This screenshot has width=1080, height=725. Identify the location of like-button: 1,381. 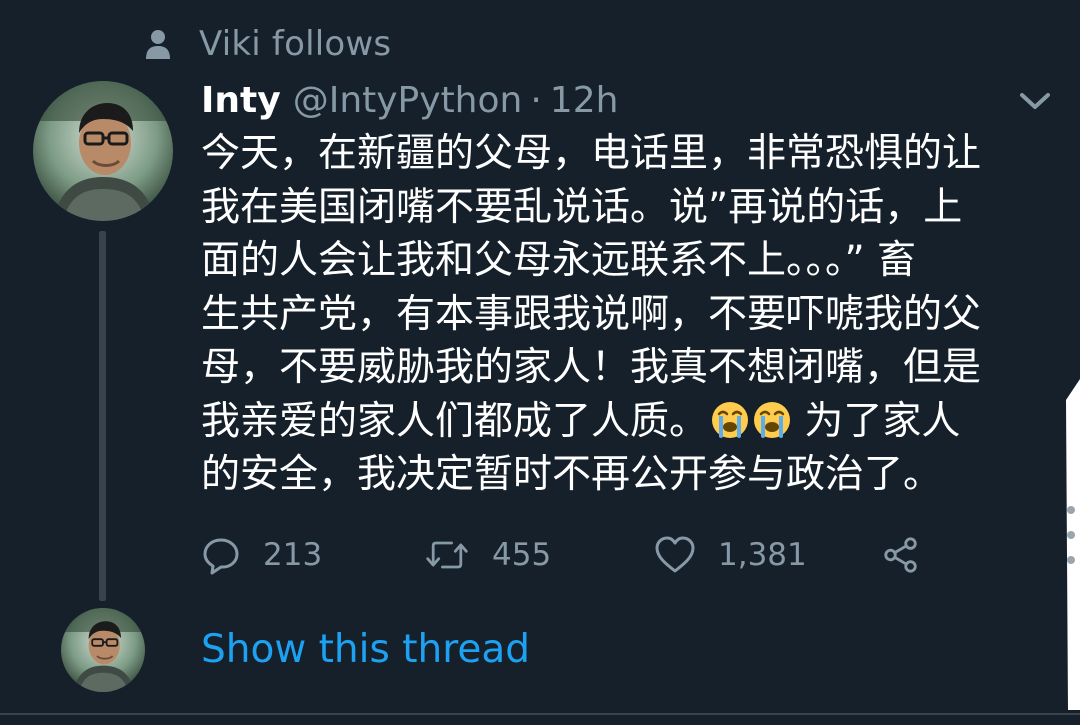
(730, 555).